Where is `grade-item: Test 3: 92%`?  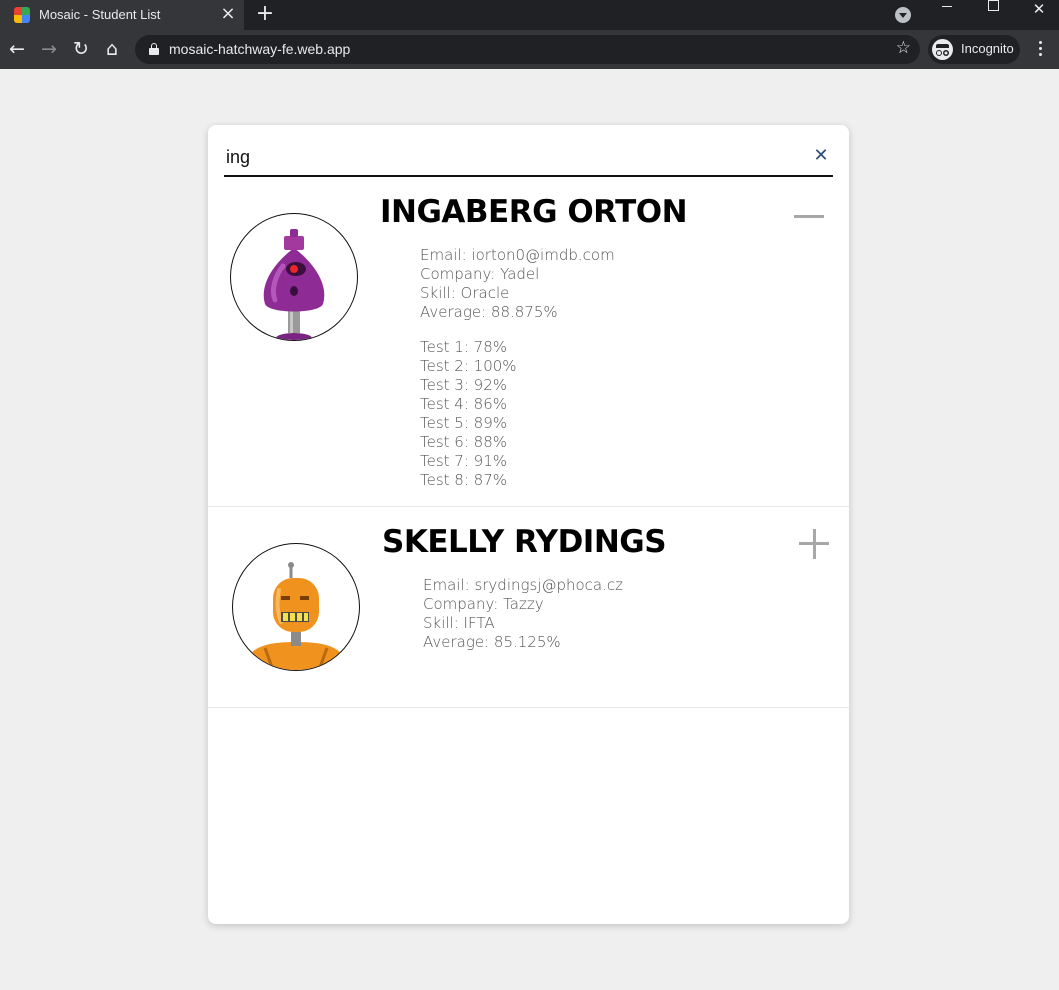 grade-item: Test 3: 92% is located at coordinates (464, 385).